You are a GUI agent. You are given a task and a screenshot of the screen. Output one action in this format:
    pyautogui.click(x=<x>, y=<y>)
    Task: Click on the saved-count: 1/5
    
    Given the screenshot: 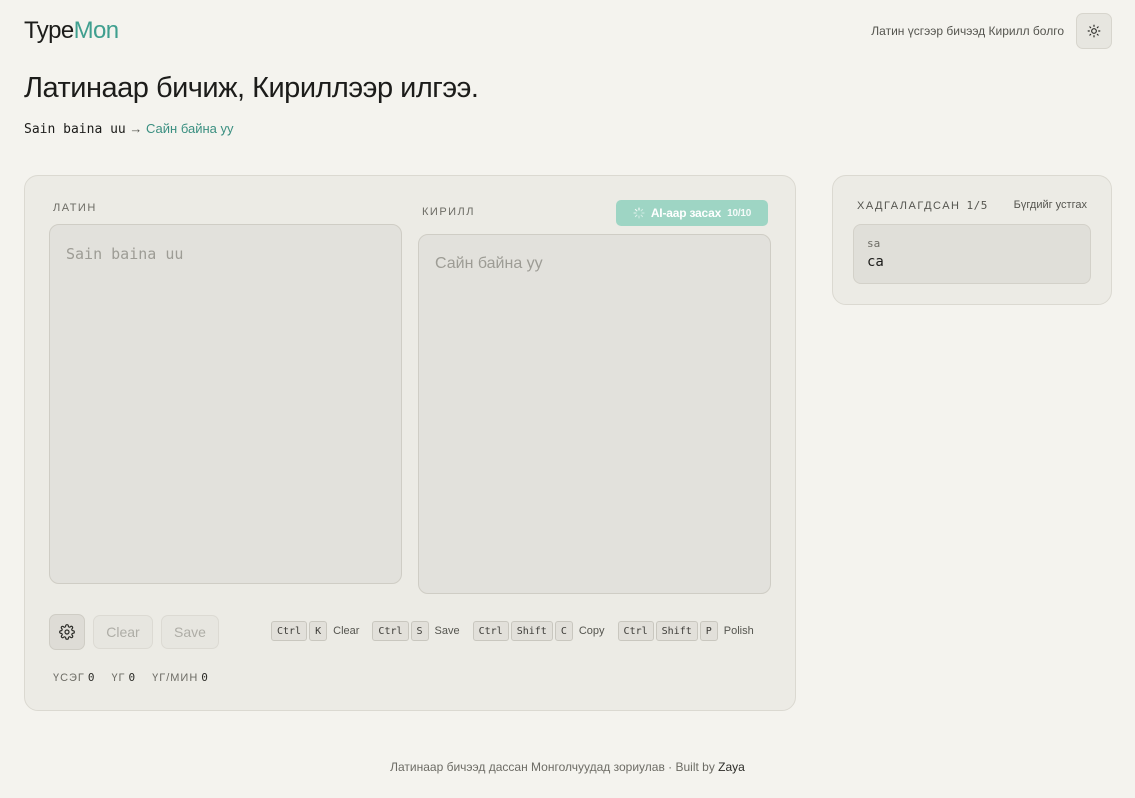 What is the action you would take?
    pyautogui.click(x=977, y=205)
    